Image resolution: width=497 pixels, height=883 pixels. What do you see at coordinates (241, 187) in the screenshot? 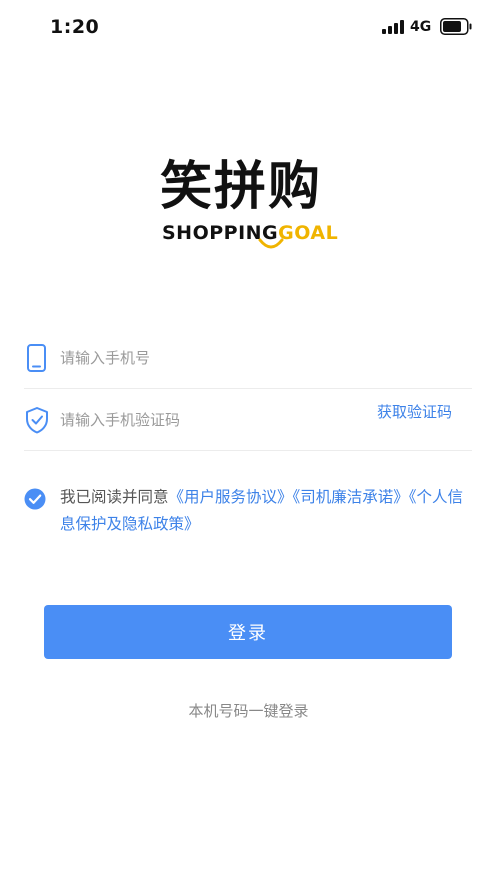
I see `logo-chinese-name: 笑拼购` at bounding box center [241, 187].